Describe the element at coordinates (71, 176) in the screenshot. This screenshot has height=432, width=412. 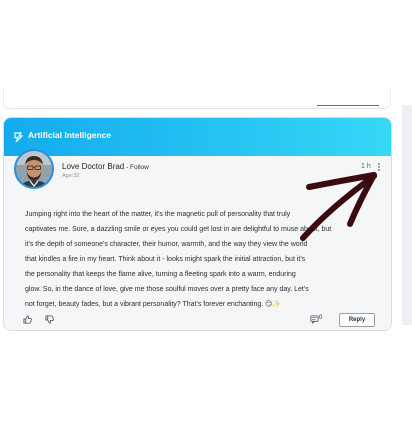
I see `author-age: Age:32` at that location.